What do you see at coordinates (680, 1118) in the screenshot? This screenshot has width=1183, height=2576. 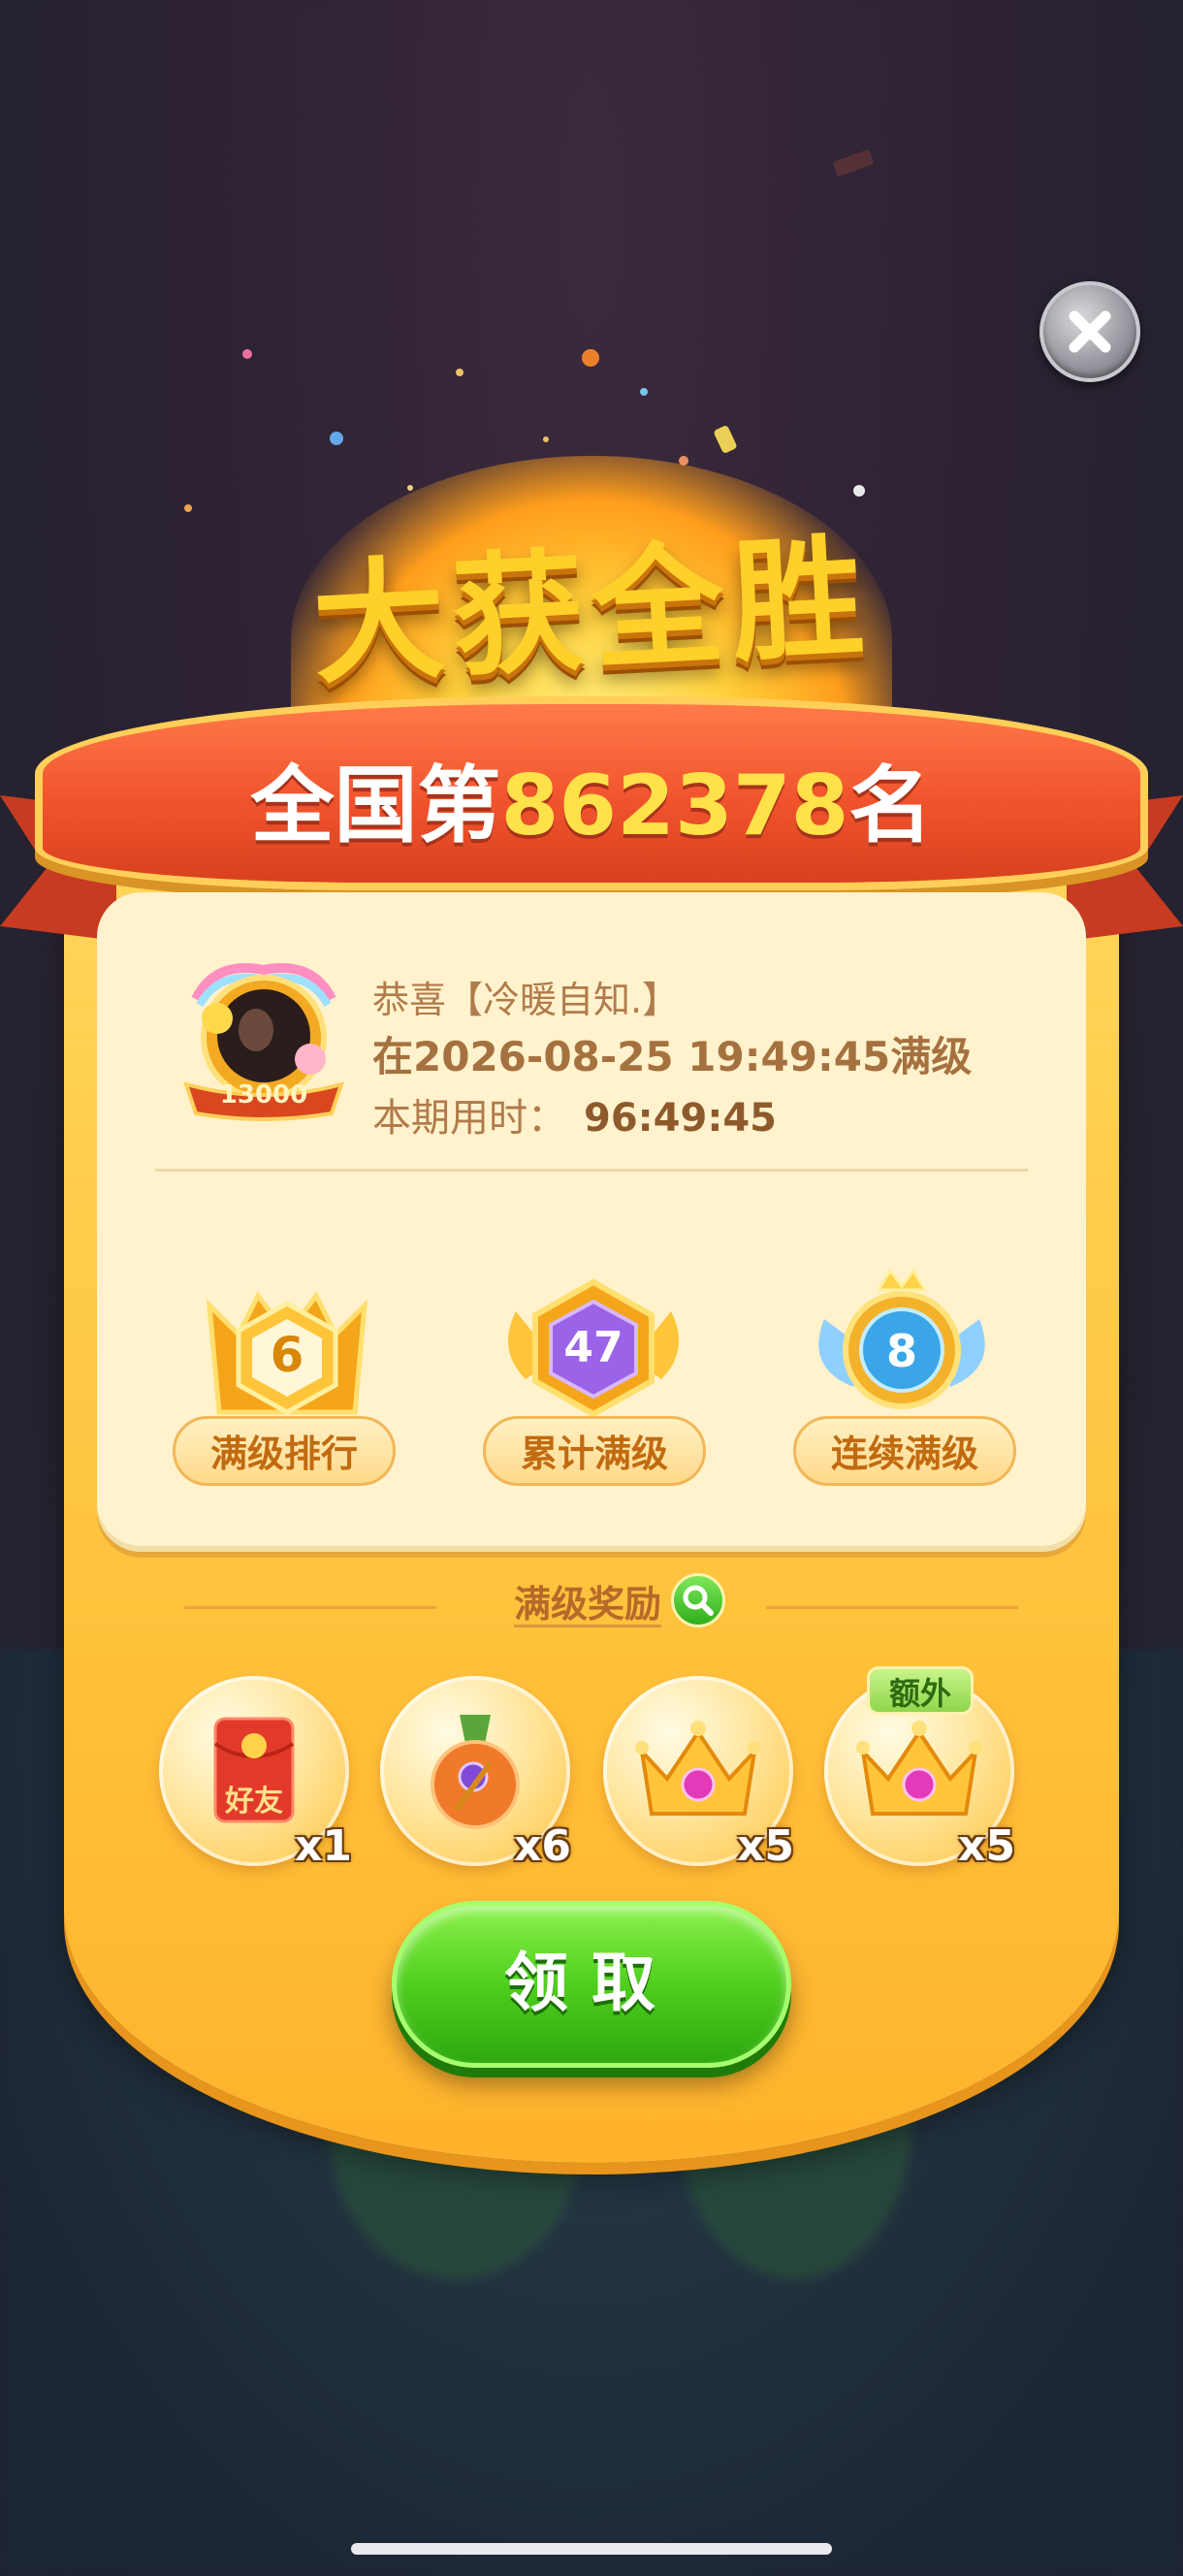 I see `time-value: 96:49:45` at bounding box center [680, 1118].